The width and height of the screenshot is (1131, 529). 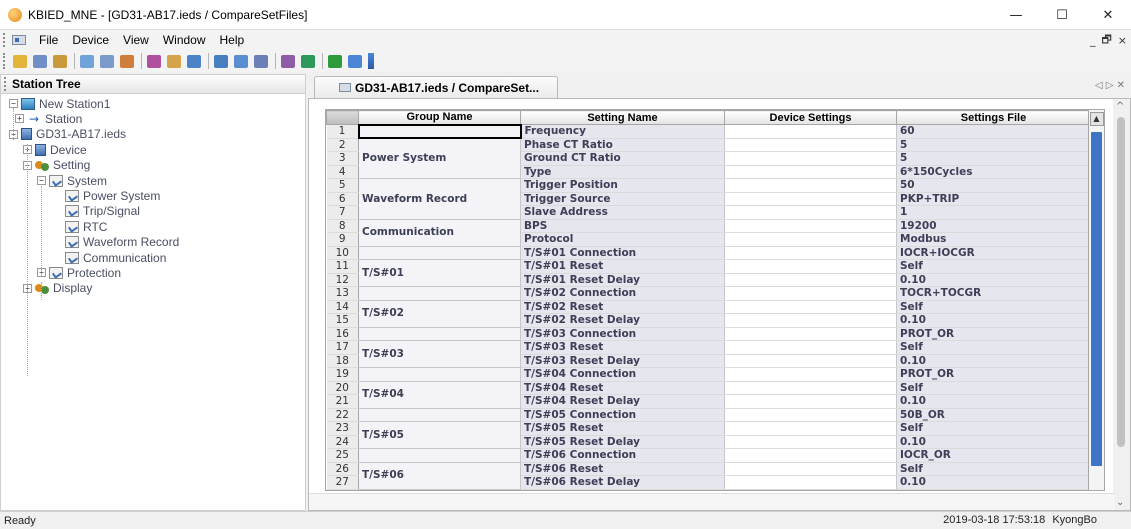 I want to click on row-number: 18, so click(x=342, y=361).